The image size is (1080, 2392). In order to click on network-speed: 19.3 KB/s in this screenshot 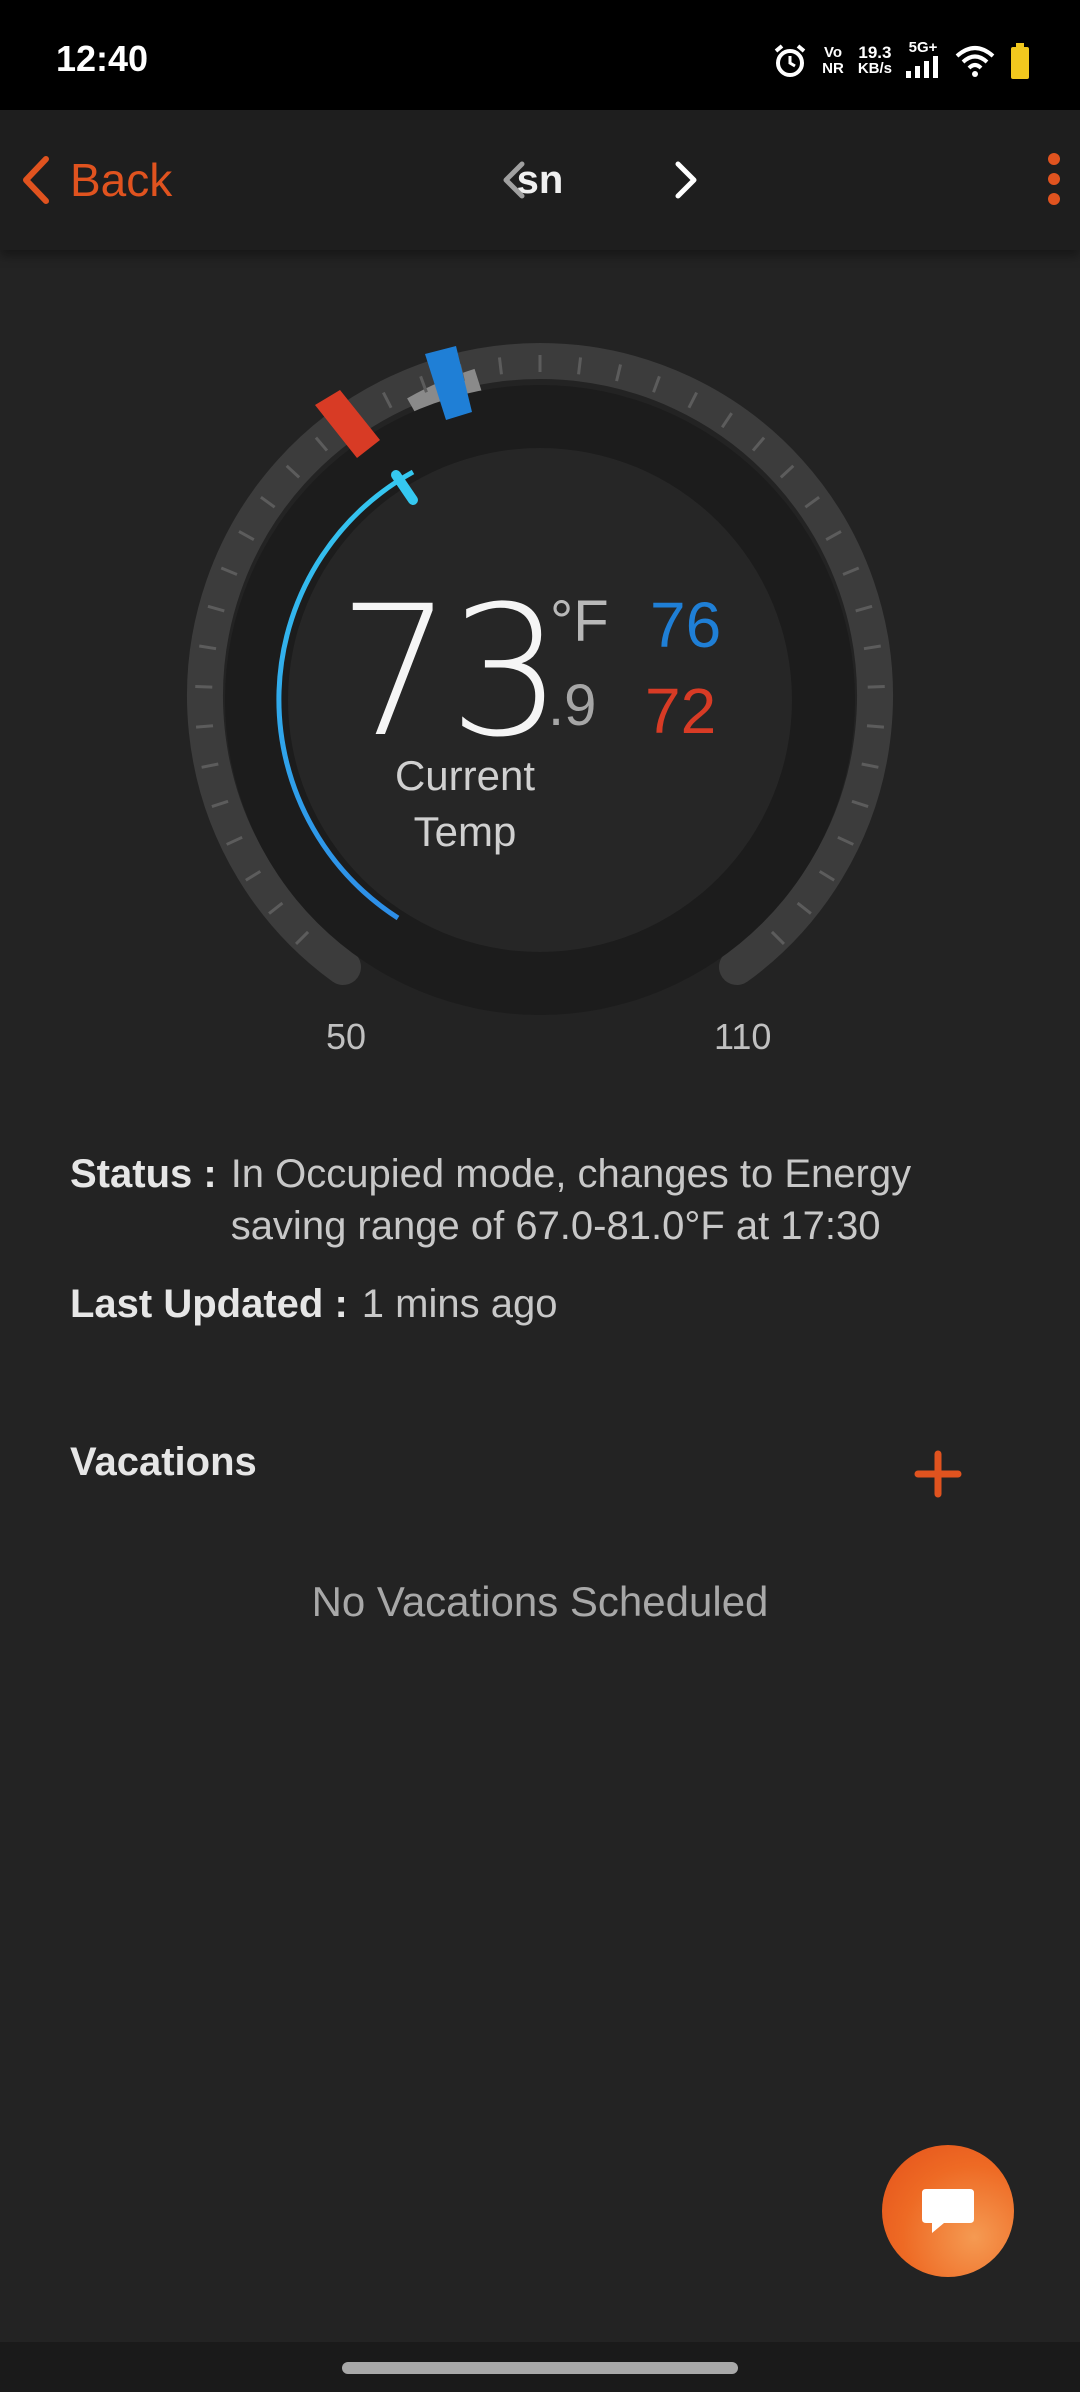, I will do `click(874, 60)`.